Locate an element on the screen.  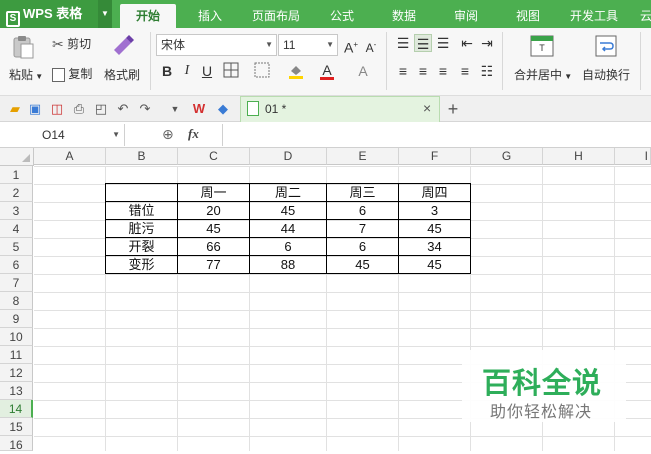
column-header: E is located at coordinates (363, 156).